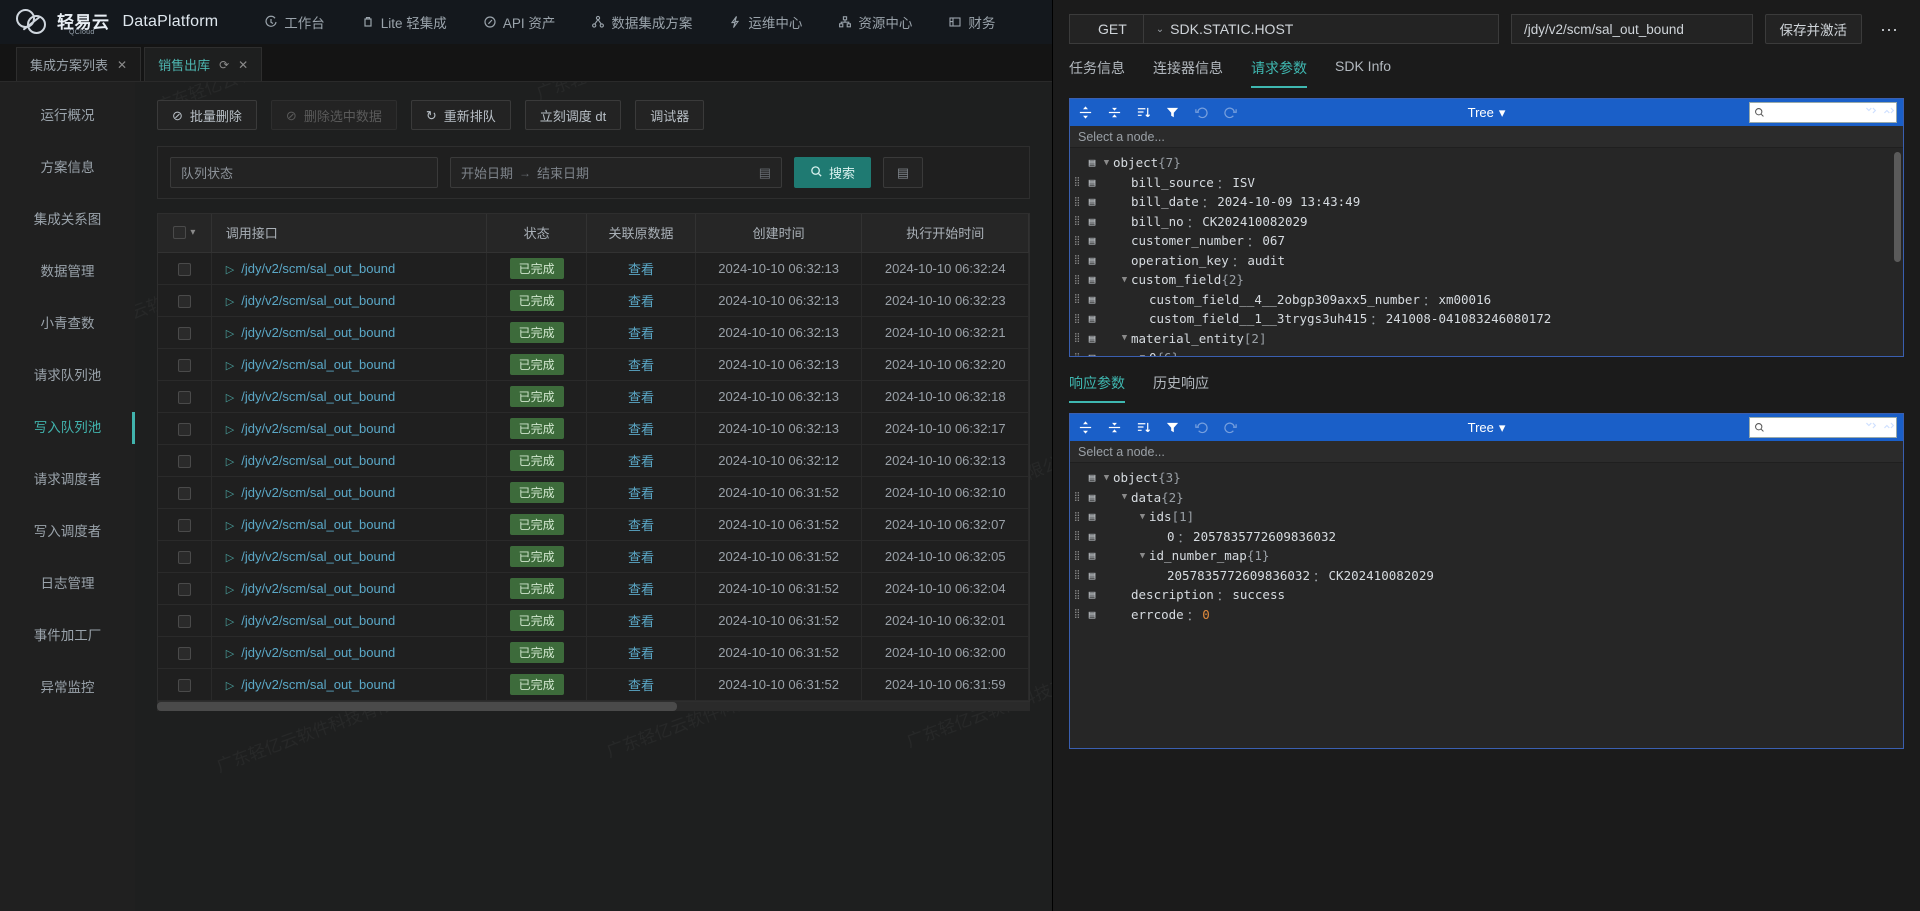  Describe the element at coordinates (945, 233) in the screenshot. I see `column-header-started: 执行开始时间` at that location.